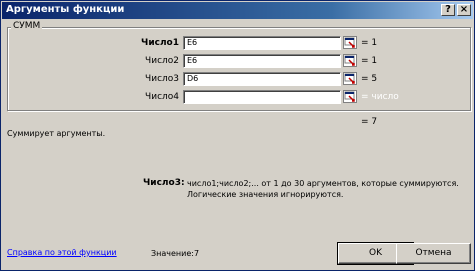  I want to click on arg1-collapse-button, so click(350, 42).